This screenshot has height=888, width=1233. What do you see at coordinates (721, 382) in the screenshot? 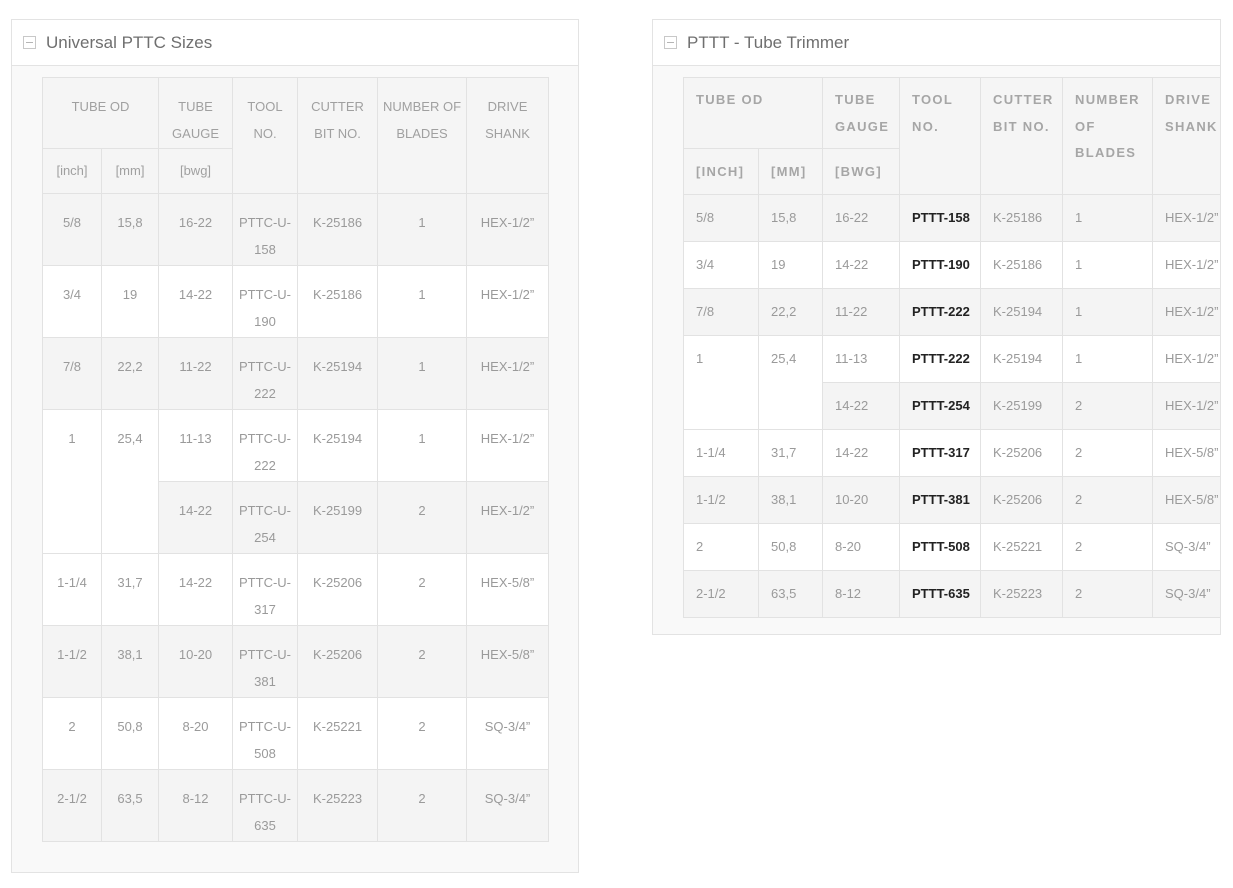
I see `cell-inch: 1` at bounding box center [721, 382].